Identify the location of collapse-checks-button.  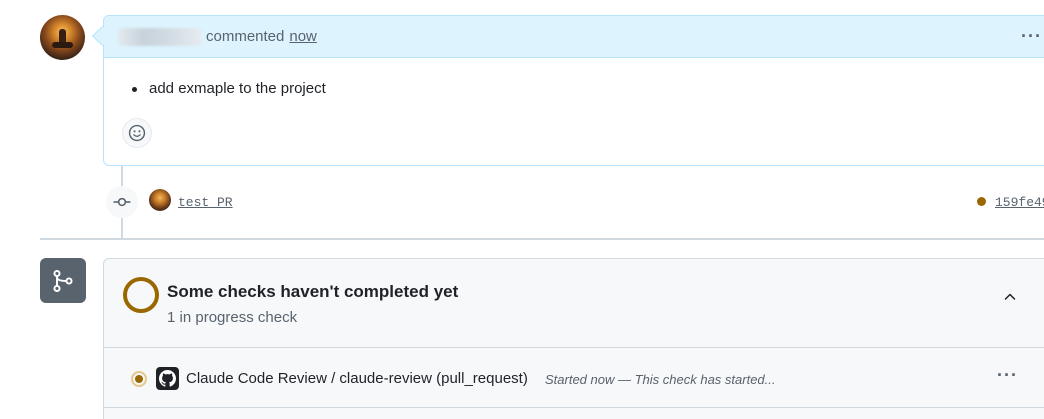
(1010, 298).